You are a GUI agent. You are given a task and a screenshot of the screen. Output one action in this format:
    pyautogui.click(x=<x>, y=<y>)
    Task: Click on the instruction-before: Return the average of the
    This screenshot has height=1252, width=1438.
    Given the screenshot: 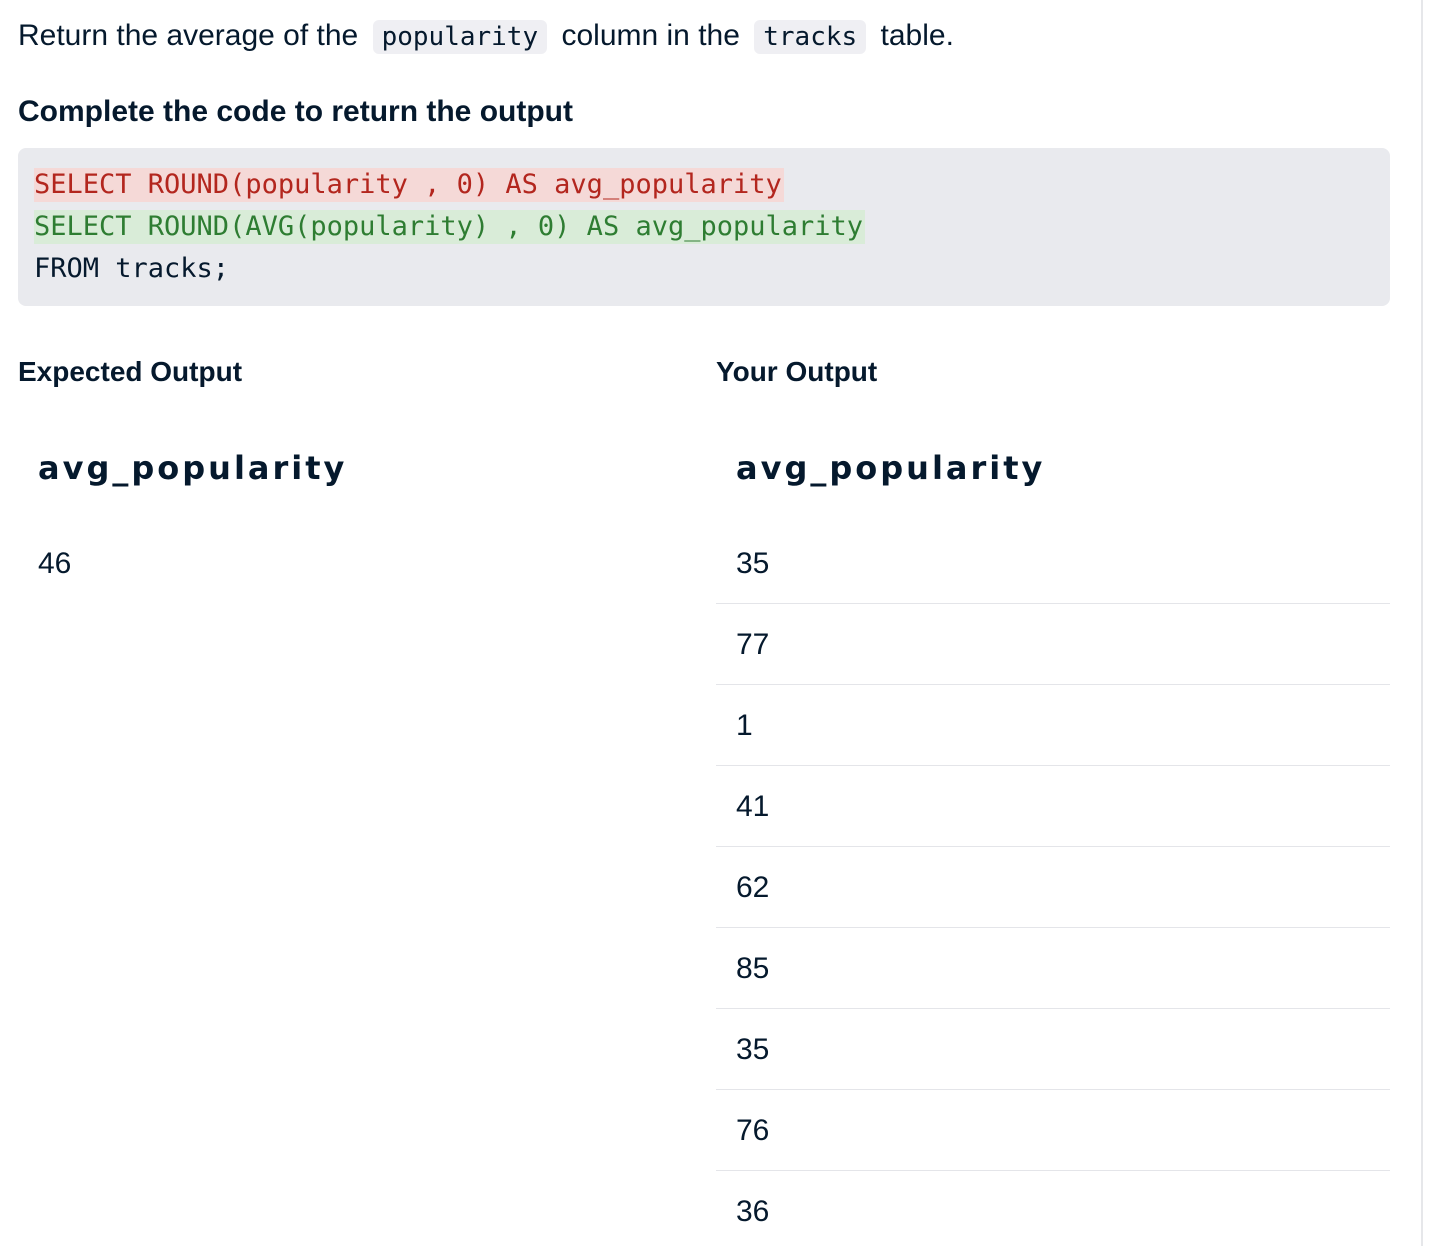 What is the action you would take?
    pyautogui.click(x=188, y=35)
    